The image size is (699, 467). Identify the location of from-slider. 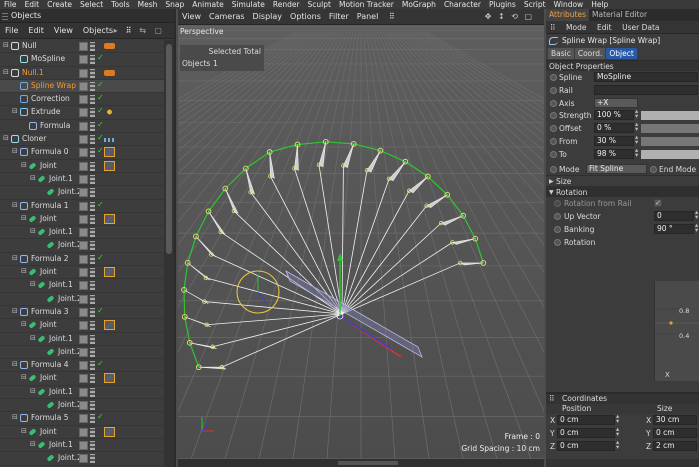
(670, 141).